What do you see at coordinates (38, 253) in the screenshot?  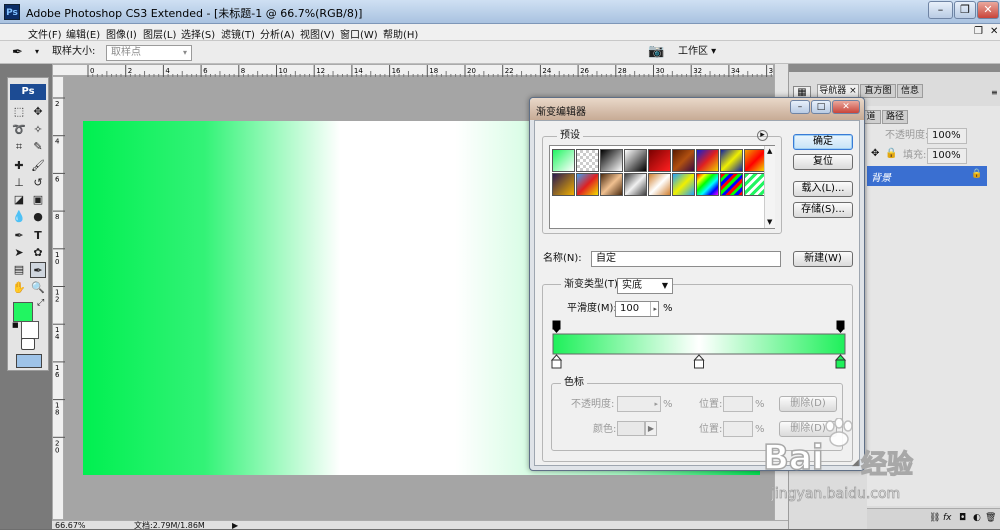 I see `shape-tool-icon: ✿` at bounding box center [38, 253].